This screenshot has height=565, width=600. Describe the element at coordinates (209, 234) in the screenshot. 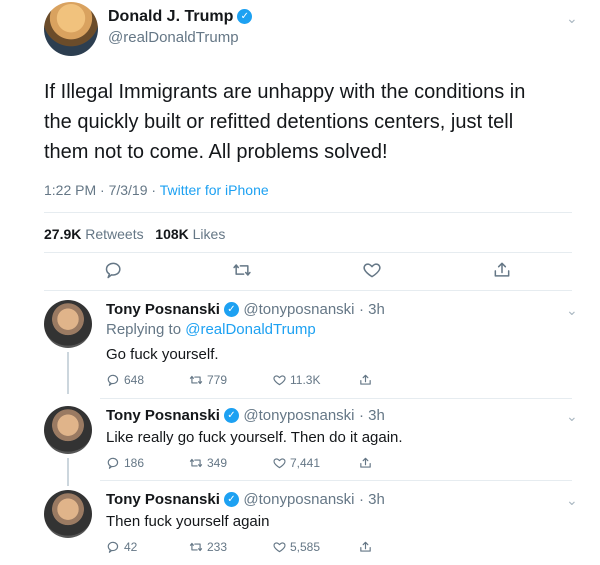

I see `likes-label: Likes` at that location.